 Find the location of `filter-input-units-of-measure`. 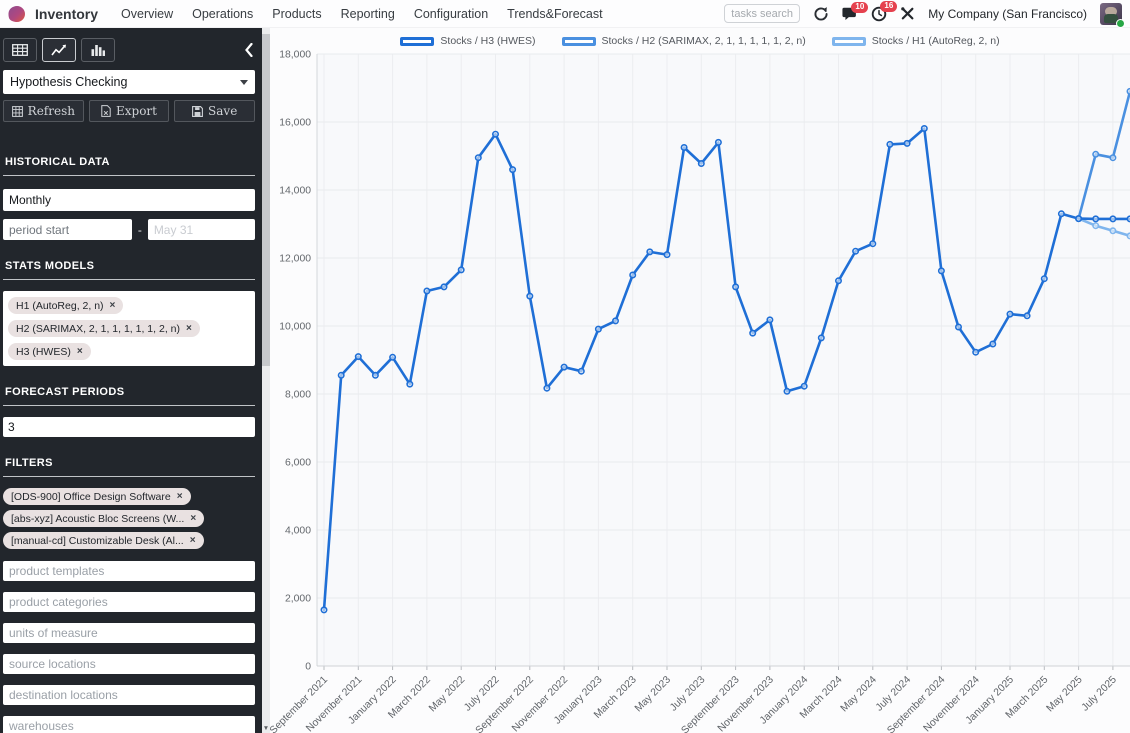

filter-input-units-of-measure is located at coordinates (129, 633).